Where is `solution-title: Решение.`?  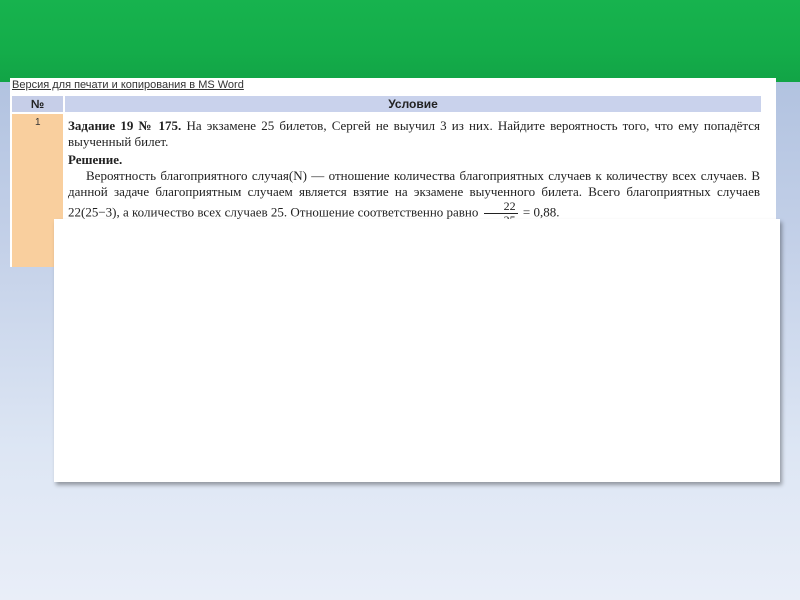
solution-title: Решение. is located at coordinates (95, 159).